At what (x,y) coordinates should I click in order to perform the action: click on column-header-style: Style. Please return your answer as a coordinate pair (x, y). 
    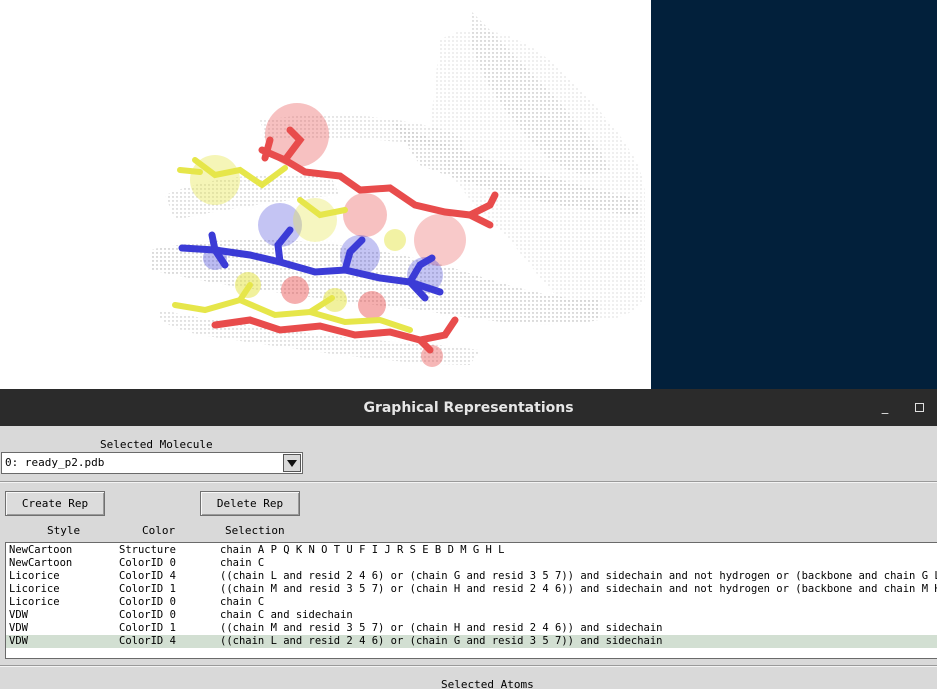
    Looking at the image, I should click on (64, 530).